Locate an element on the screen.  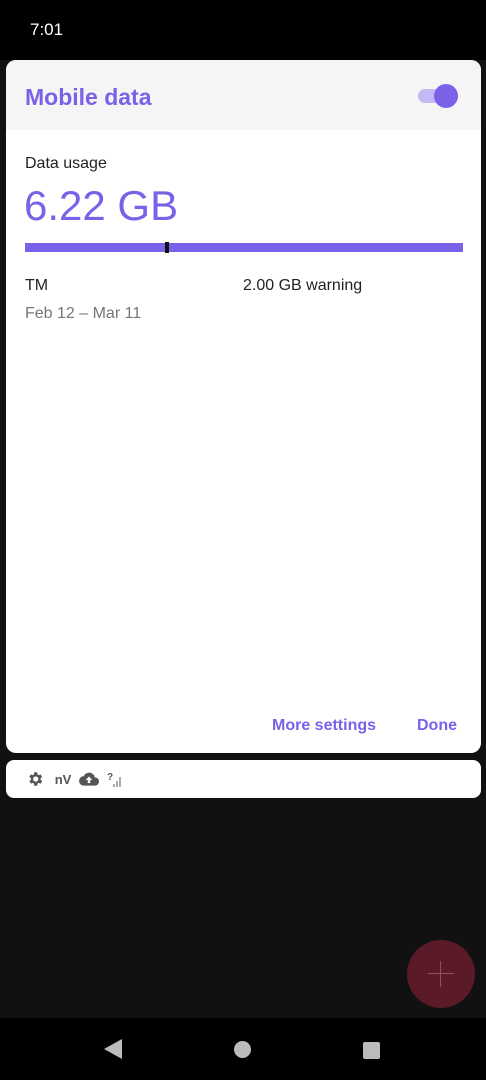
usage-bar is located at coordinates (244, 247).